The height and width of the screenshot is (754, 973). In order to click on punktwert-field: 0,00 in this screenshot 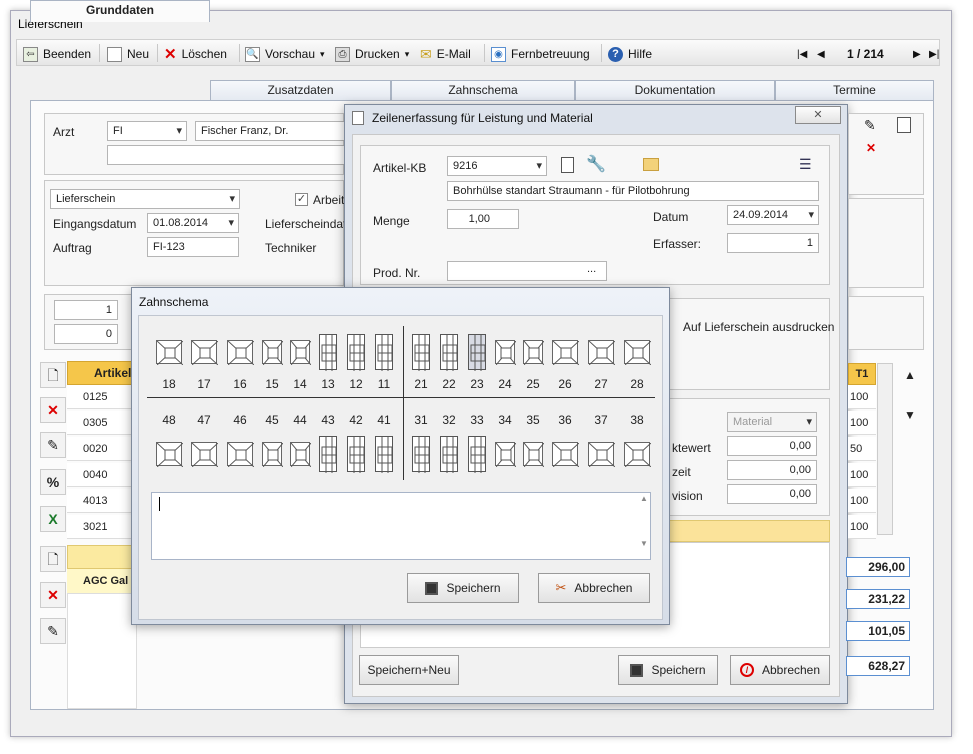, I will do `click(772, 446)`.